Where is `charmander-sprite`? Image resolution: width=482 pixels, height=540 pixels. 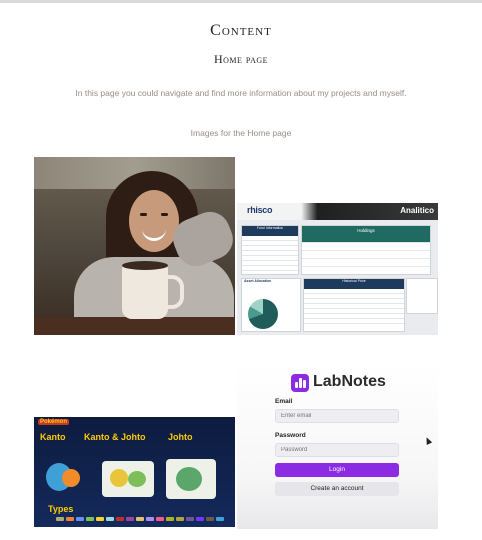 charmander-sprite is located at coordinates (71, 478).